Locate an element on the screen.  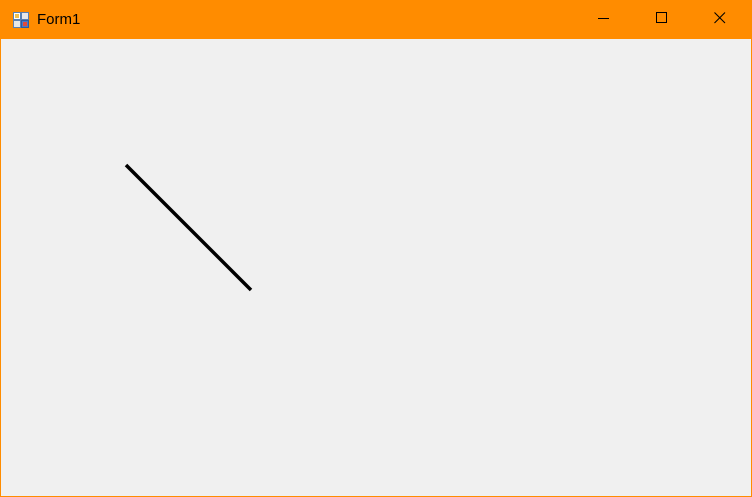
close-icon is located at coordinates (720, 20).